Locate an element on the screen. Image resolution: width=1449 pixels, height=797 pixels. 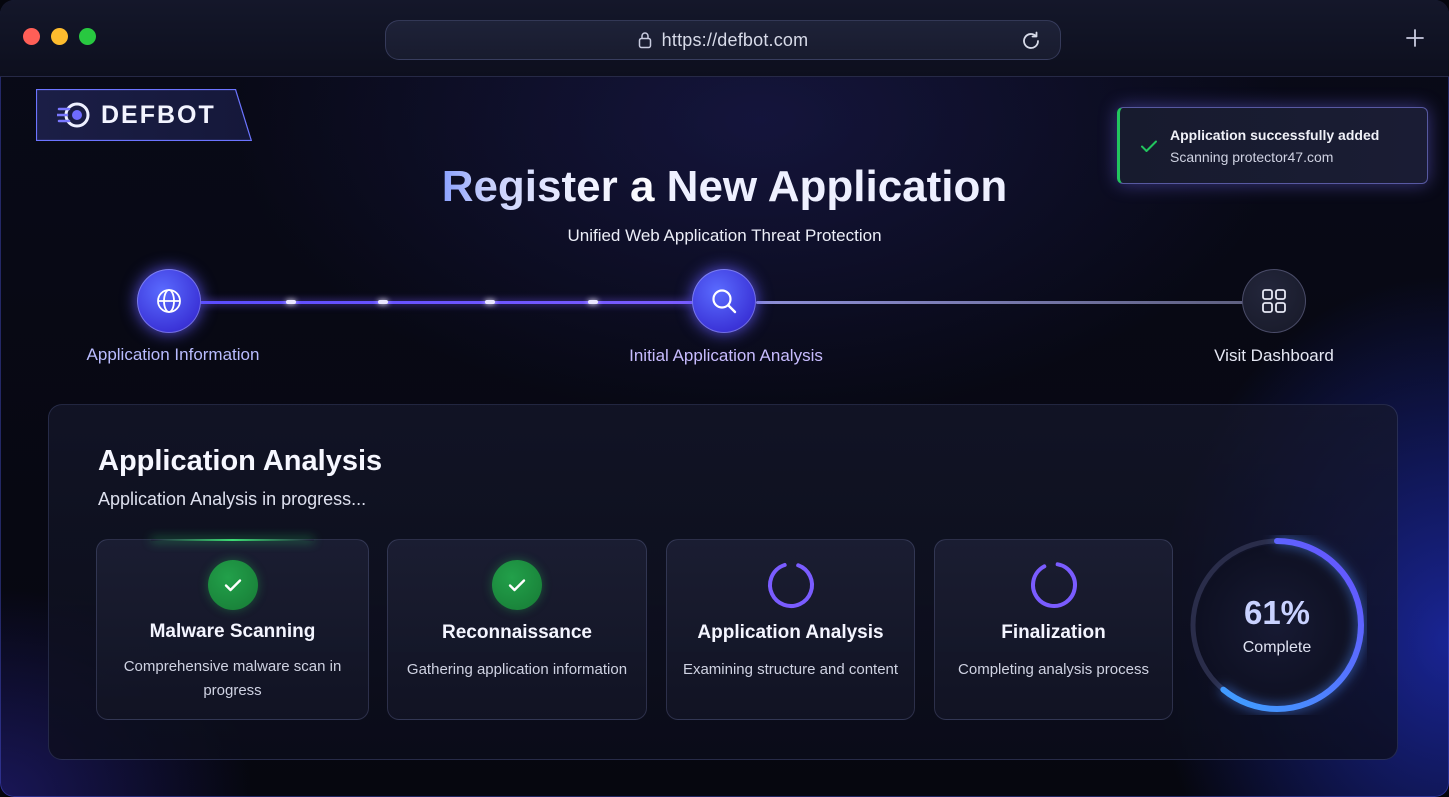
progress-percent: 61% is located at coordinates (1277, 612).